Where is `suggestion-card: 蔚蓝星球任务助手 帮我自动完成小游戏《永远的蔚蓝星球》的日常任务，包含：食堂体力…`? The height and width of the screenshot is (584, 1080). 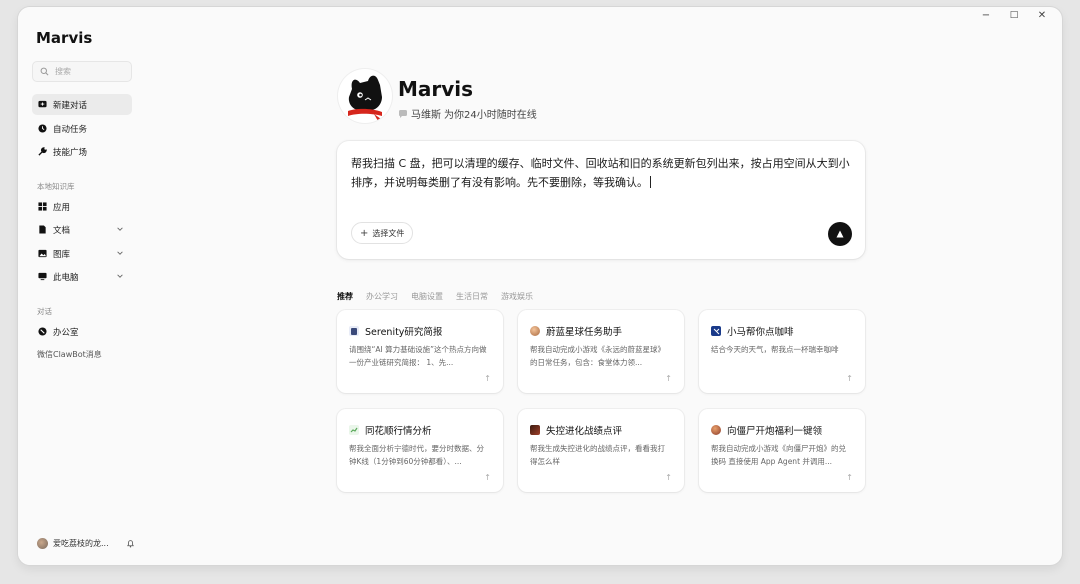 suggestion-card: 蔚蓝星球任务助手 帮我自动完成小游戏《永远的蔚蓝星球》的日常任务，包含：食堂体力… is located at coordinates (601, 351).